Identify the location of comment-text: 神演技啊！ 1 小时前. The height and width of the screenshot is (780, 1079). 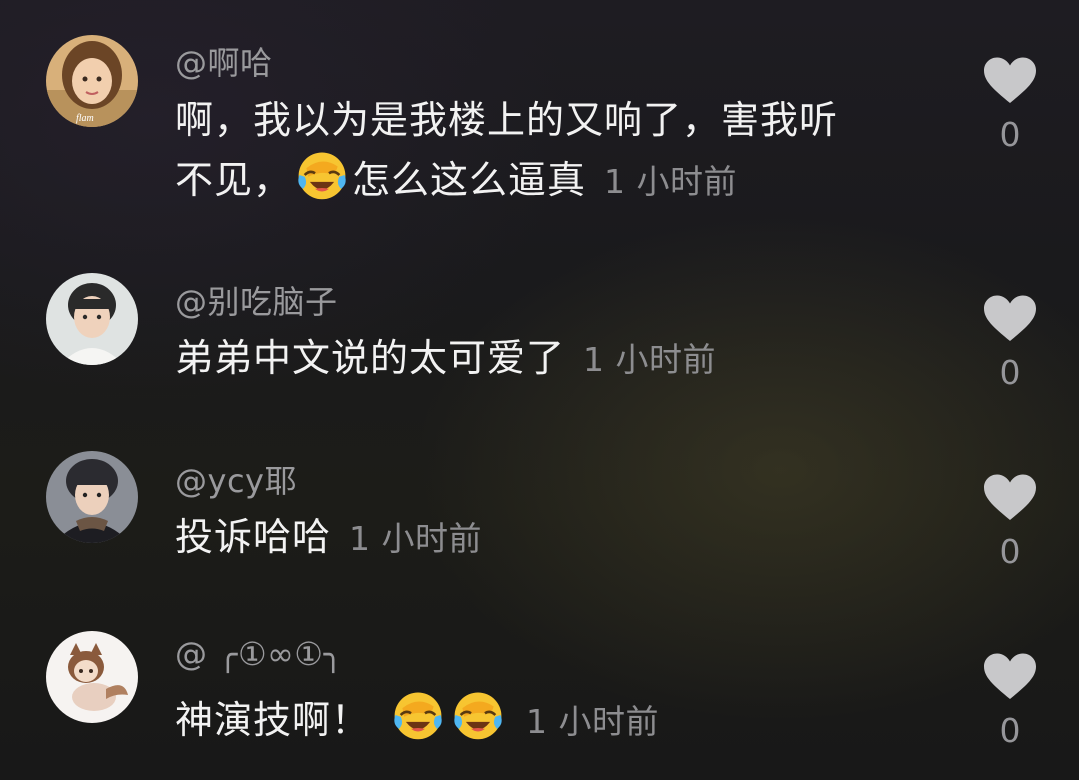
(555, 723).